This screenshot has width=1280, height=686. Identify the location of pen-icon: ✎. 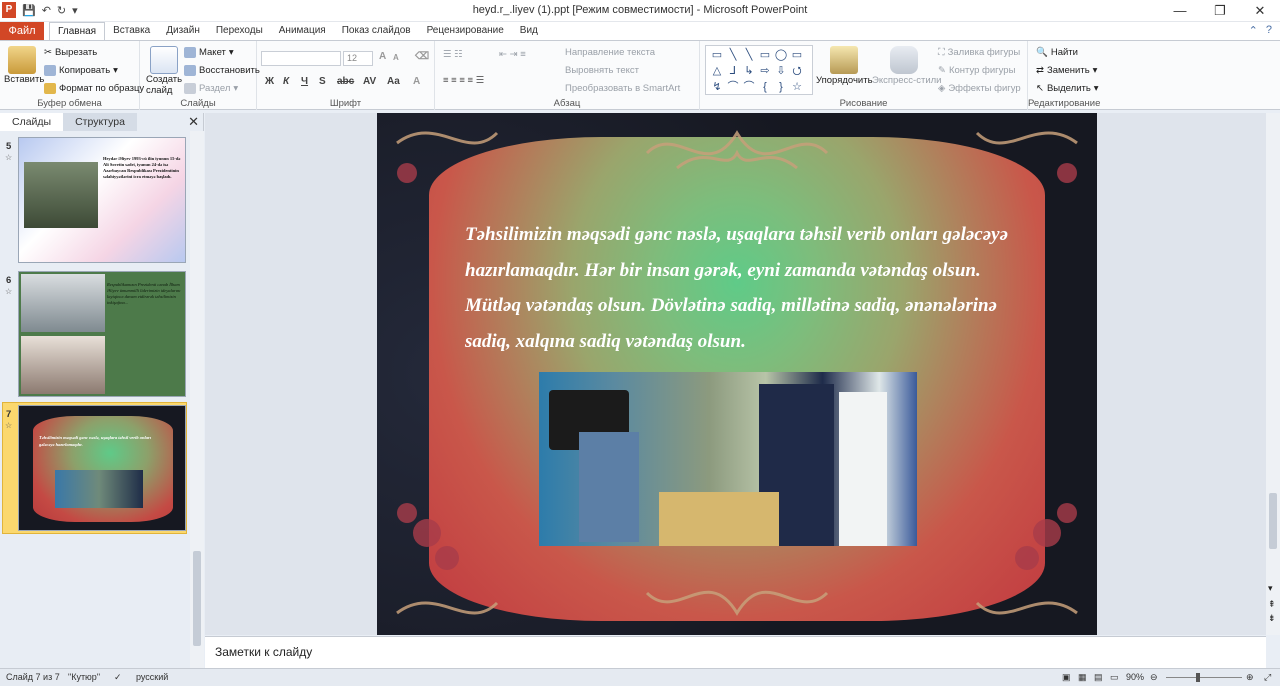
(942, 70).